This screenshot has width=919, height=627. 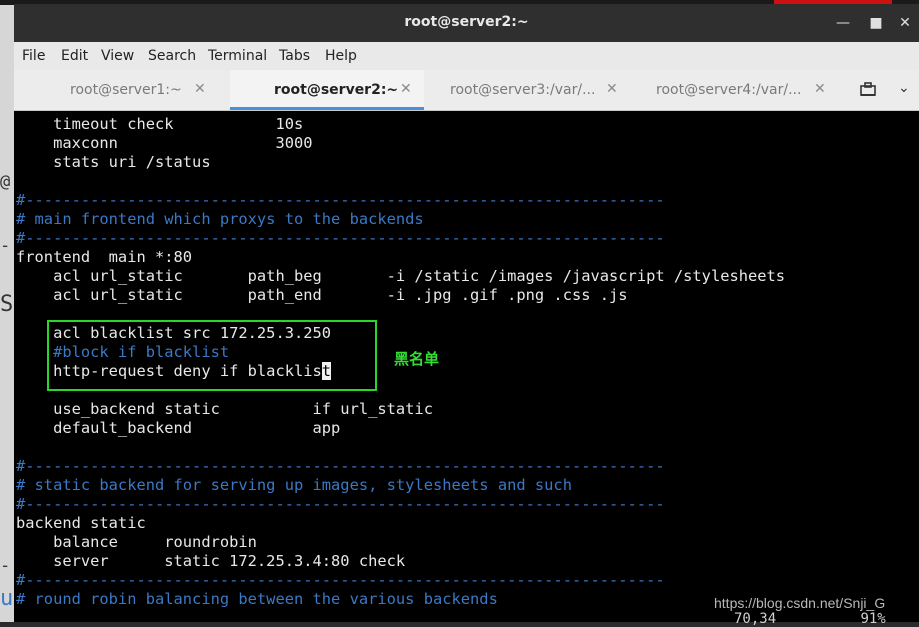 I want to click on terminal-line: frontend main *:80, so click(x=104, y=257).